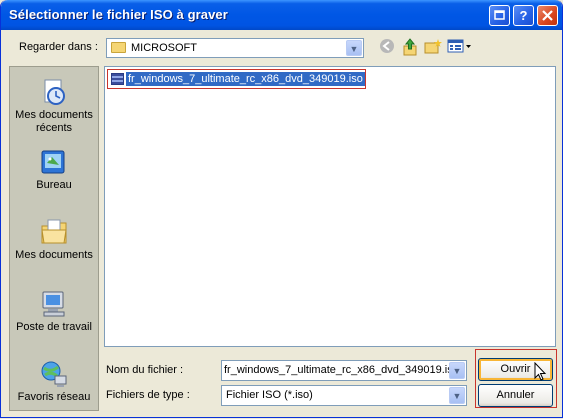 The width and height of the screenshot is (563, 419). Describe the element at coordinates (54, 185) in the screenshot. I see `place-label: Bureau` at that location.